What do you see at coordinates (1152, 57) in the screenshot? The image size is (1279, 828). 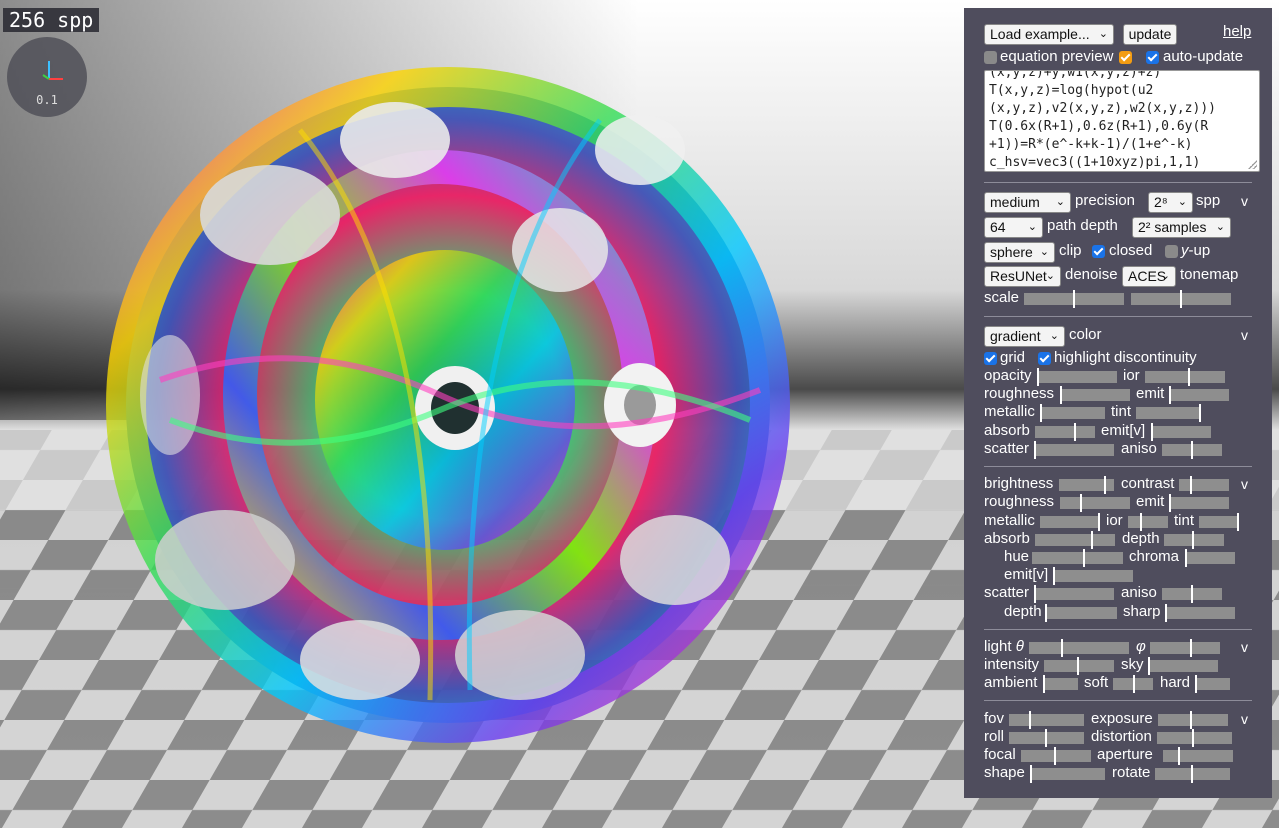 I see `auto-update-checkbox` at bounding box center [1152, 57].